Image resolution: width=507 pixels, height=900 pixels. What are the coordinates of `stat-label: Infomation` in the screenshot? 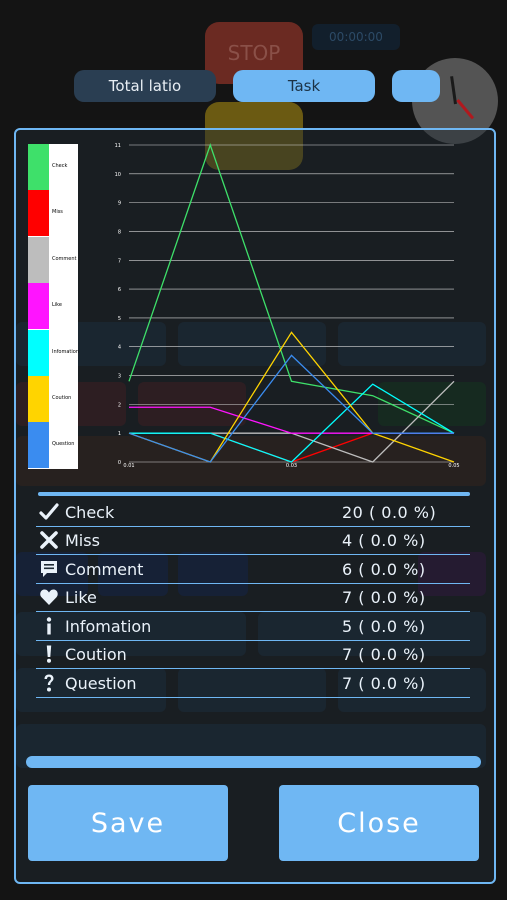 It's located at (108, 626).